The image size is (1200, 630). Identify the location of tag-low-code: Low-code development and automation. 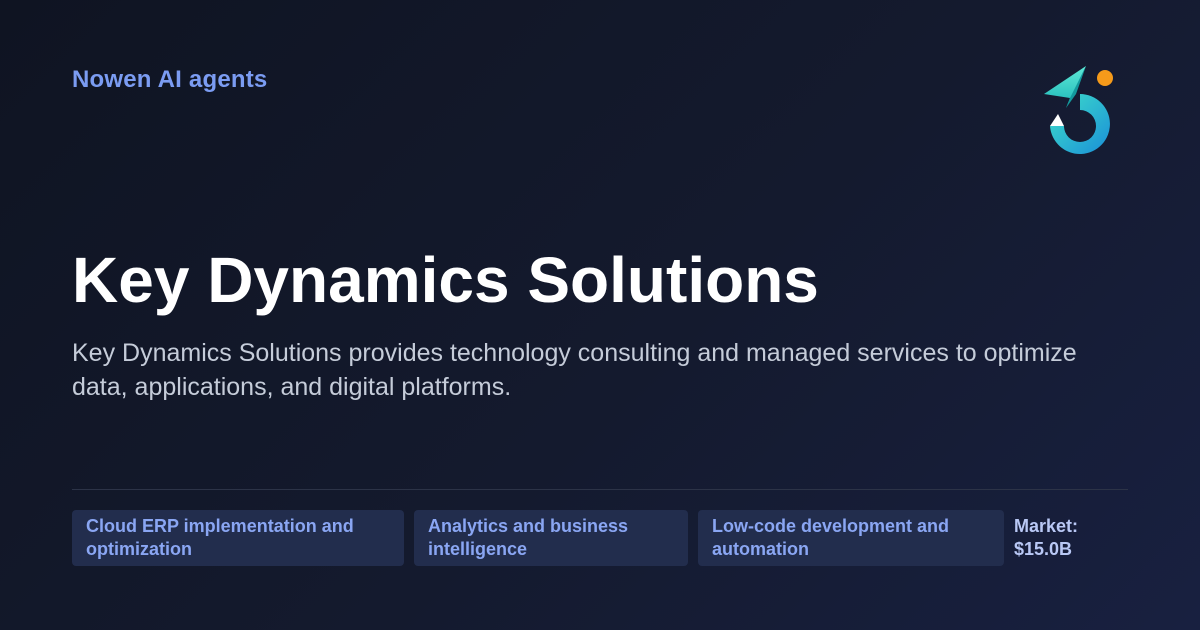
(851, 538).